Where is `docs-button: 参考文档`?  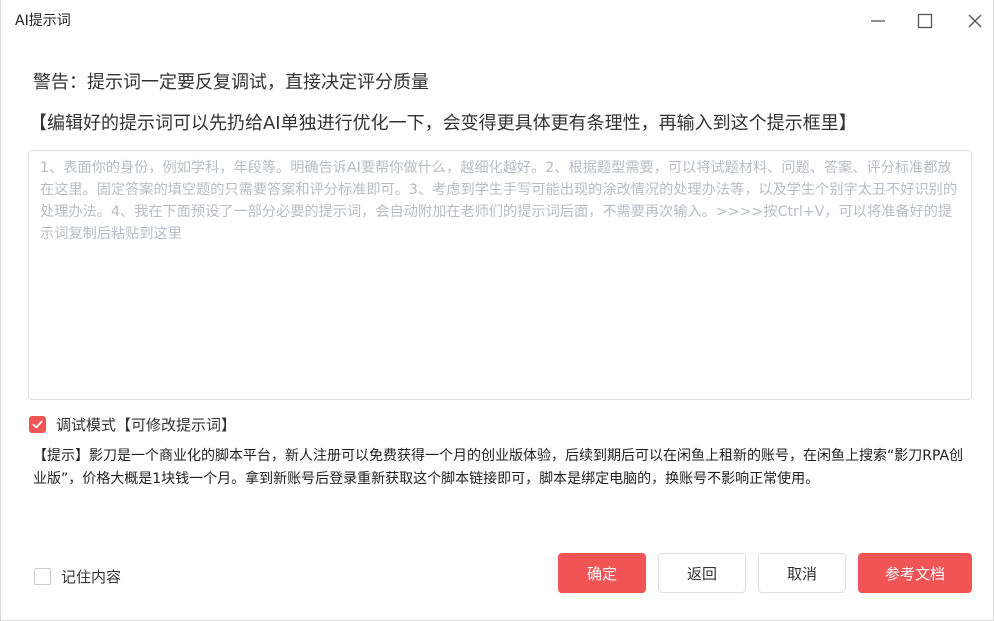
docs-button: 参考文档 is located at coordinates (915, 573).